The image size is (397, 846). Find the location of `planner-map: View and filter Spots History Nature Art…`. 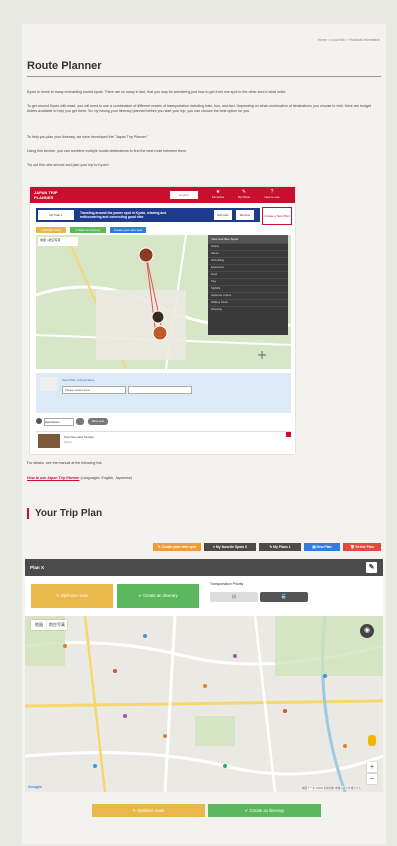

planner-map: View and filter Spots History Nature Art… is located at coordinates (163, 302).